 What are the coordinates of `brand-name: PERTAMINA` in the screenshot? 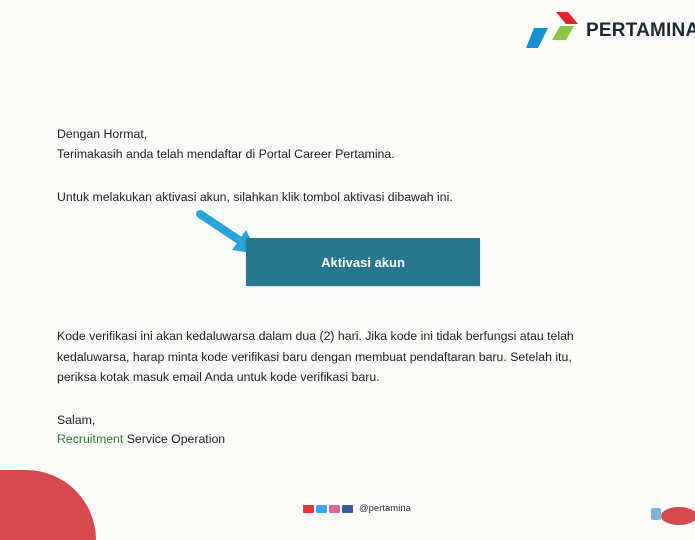 It's located at (640, 30).